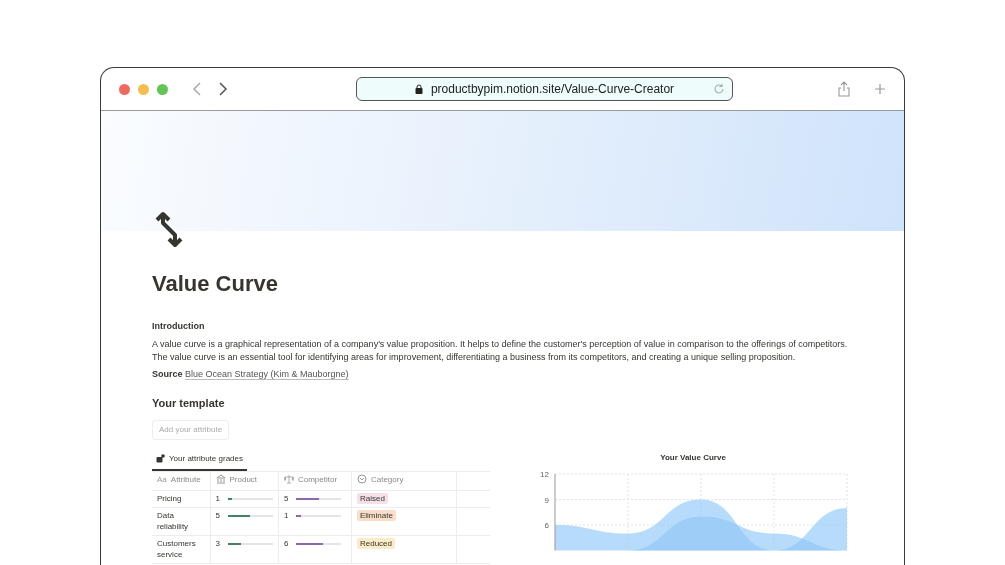 The height and width of the screenshot is (565, 1005). What do you see at coordinates (552, 89) in the screenshot?
I see `url-text: productbypim.notion.site/Value-Curve-Creator` at bounding box center [552, 89].